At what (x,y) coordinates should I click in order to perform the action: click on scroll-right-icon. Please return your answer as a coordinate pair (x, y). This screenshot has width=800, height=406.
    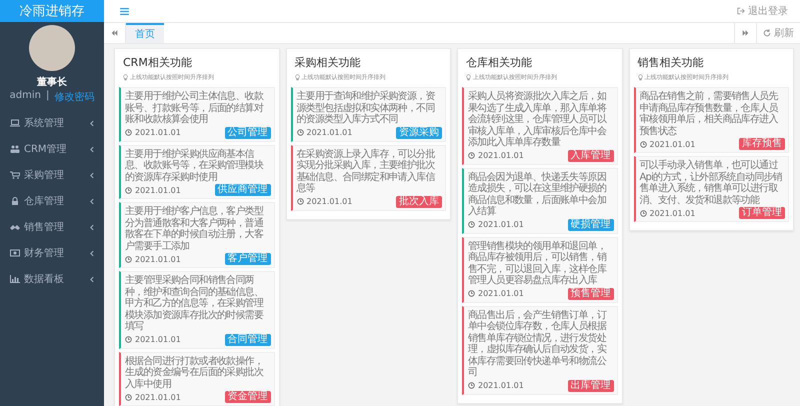
    Looking at the image, I should click on (745, 33).